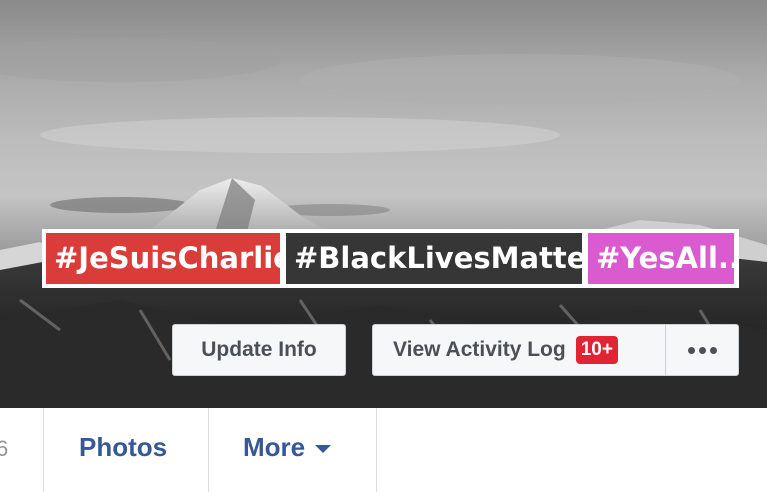 The image size is (767, 492). What do you see at coordinates (443, 258) in the screenshot?
I see `hashtag-blacklivesmatter: #BlackLivesMatter` at bounding box center [443, 258].